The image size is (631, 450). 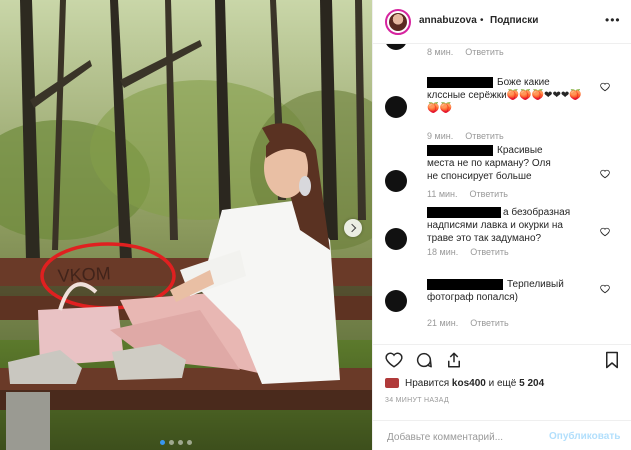 What do you see at coordinates (612, 360) in the screenshot?
I see `bookmark-icon` at bounding box center [612, 360].